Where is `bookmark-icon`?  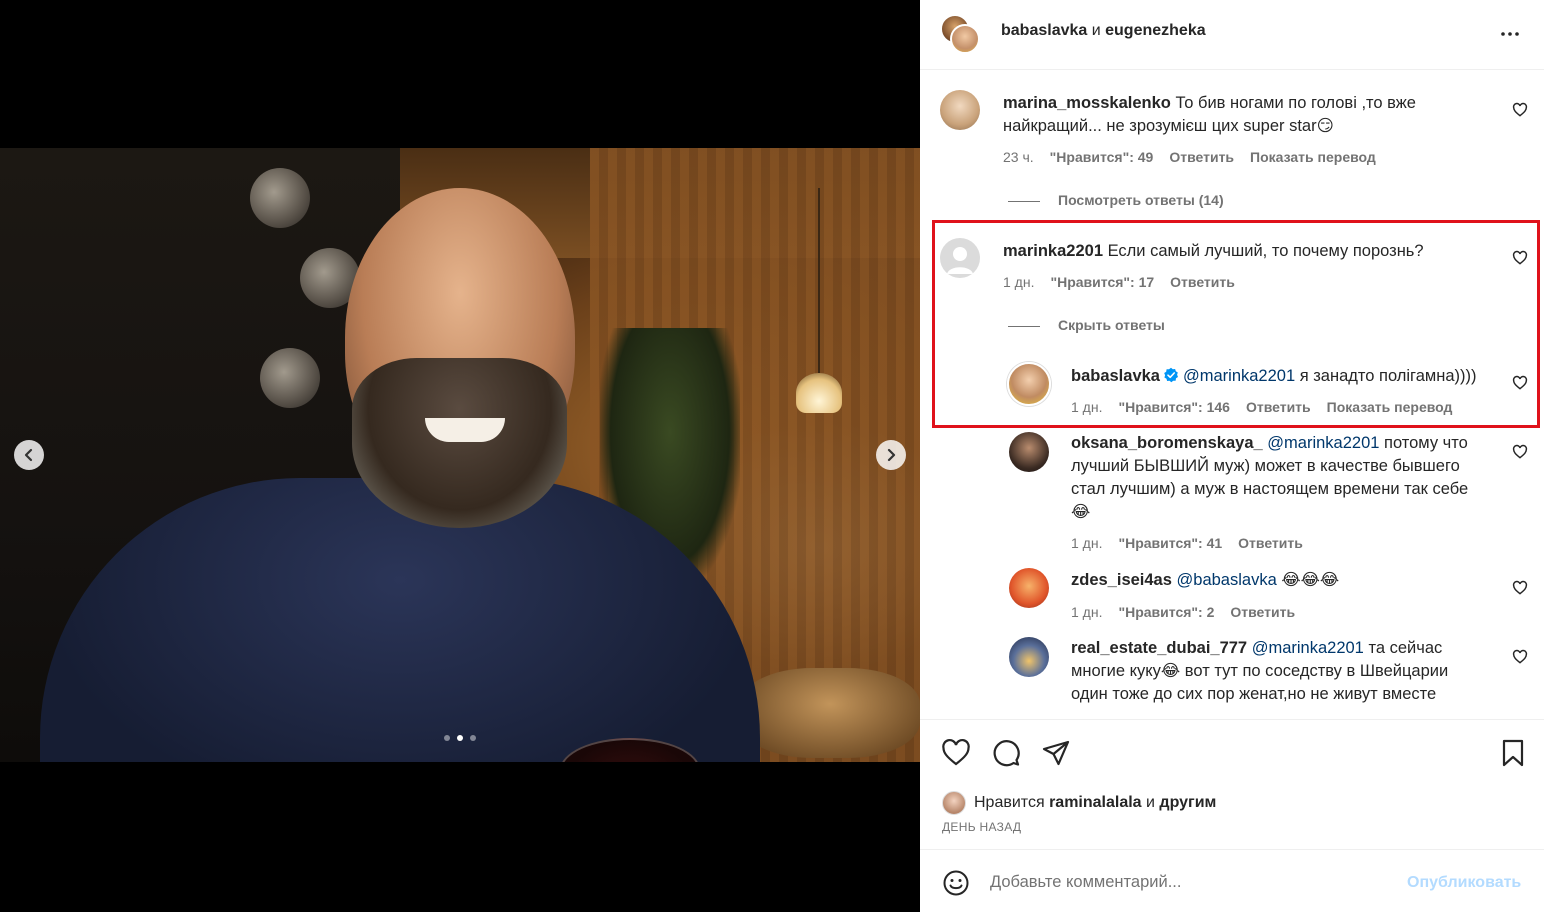 bookmark-icon is located at coordinates (1513, 753).